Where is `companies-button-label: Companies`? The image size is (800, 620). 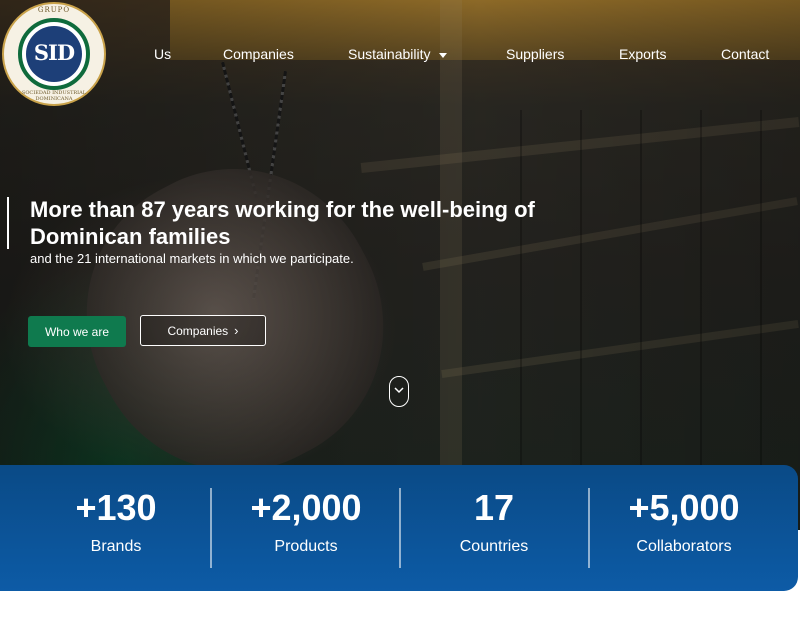
companies-button-label: Companies is located at coordinates (198, 331).